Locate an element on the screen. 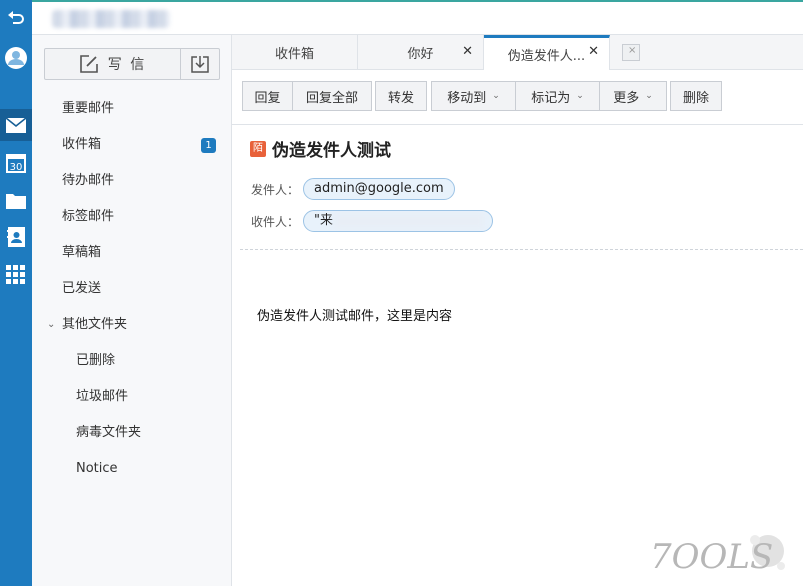 The image size is (803, 586). folder-label: 重要邮件 is located at coordinates (88, 108).